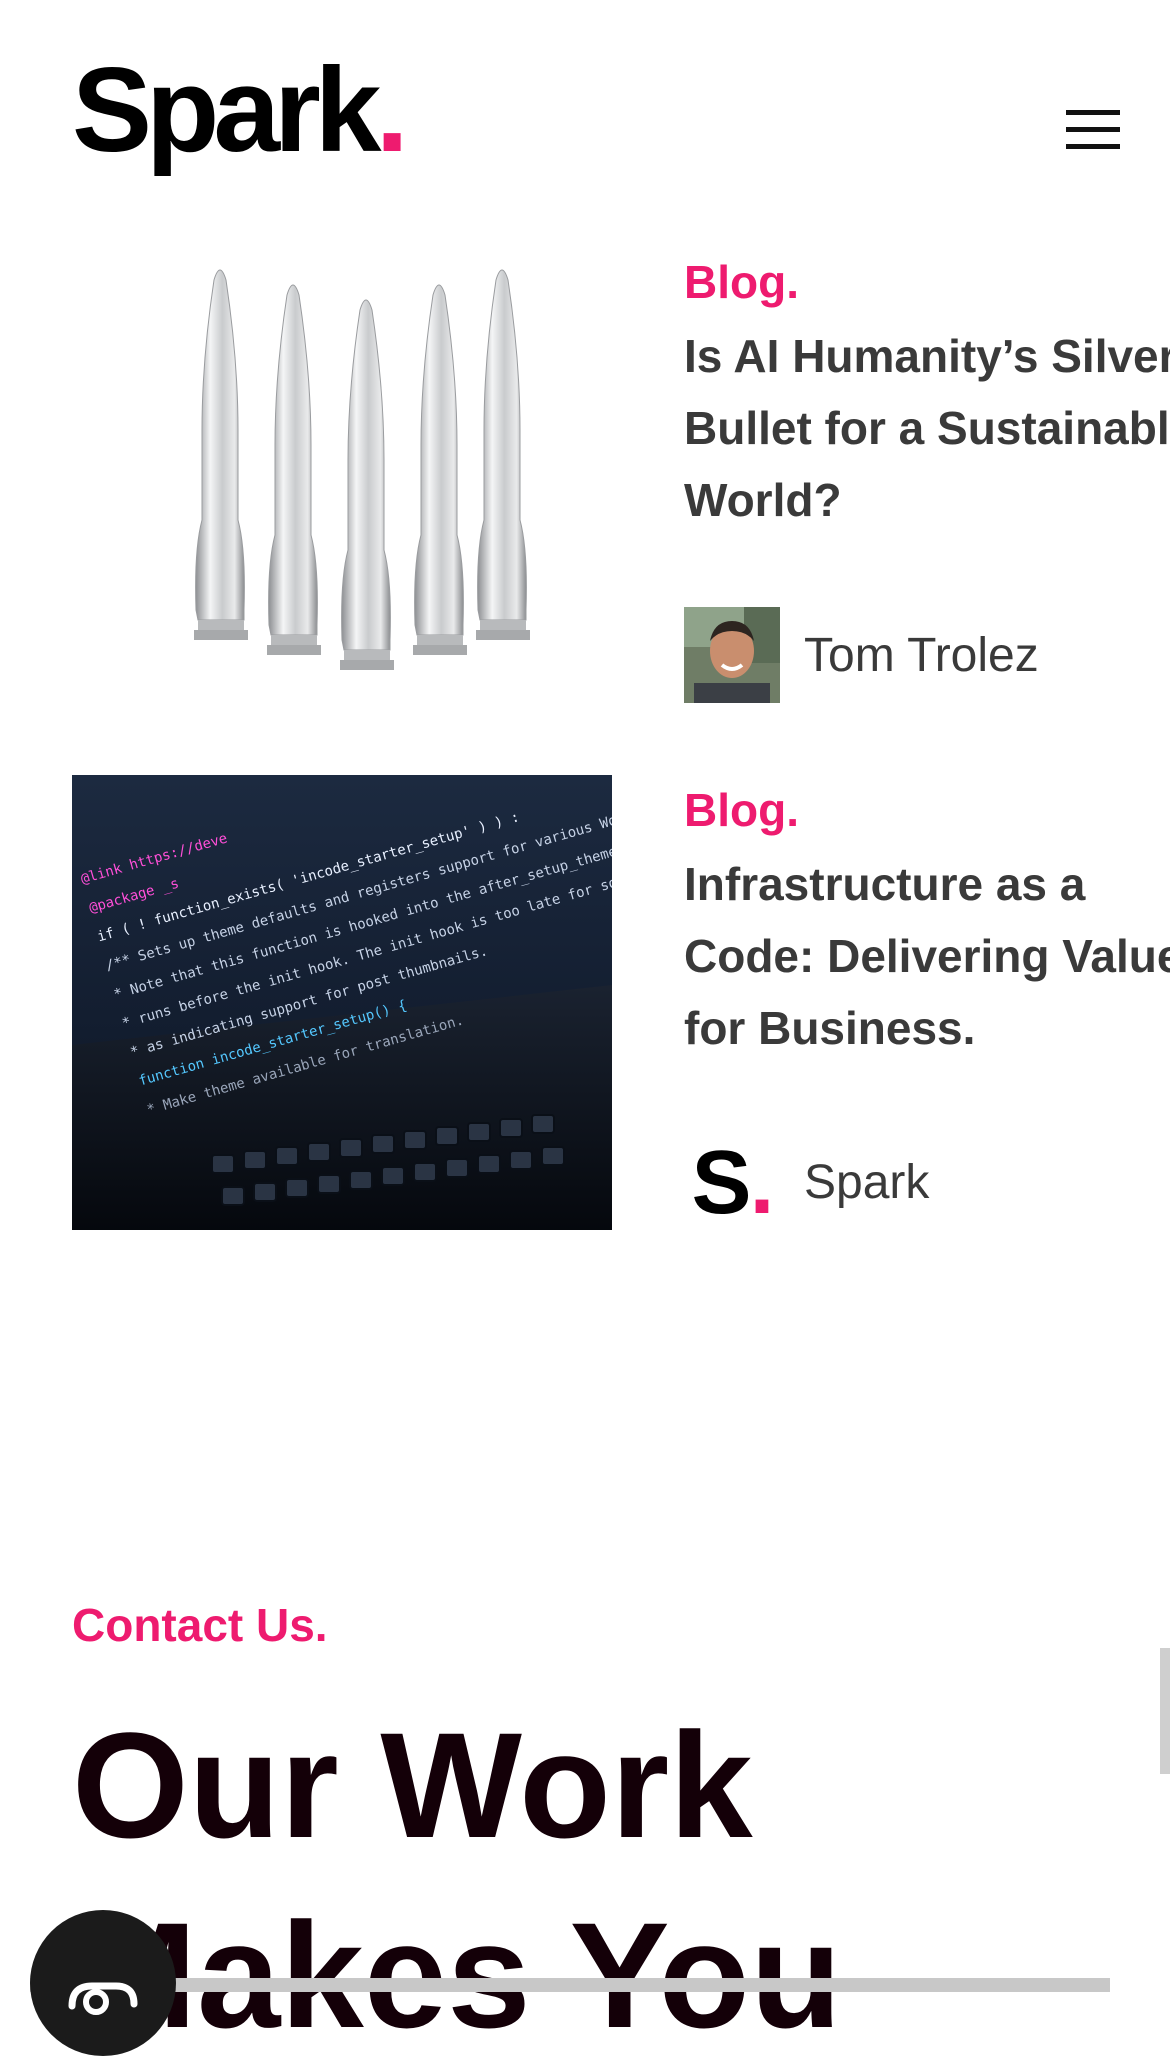  I want to click on post-title-line: Is AI Humanity’s Silver, so click(927, 356).